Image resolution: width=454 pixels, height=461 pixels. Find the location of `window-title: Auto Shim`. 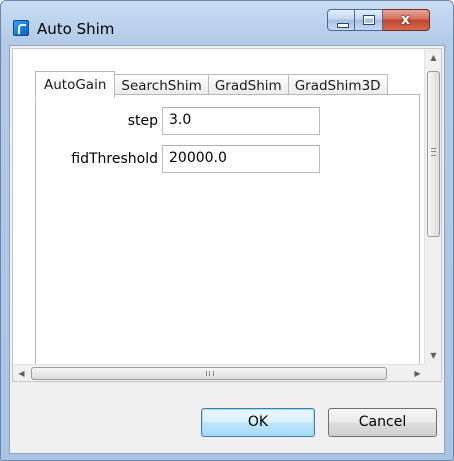

window-title: Auto Shim is located at coordinates (76, 29).